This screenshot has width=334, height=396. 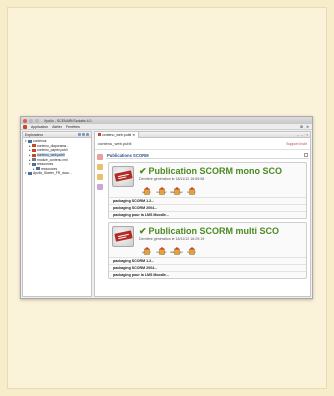 What do you see at coordinates (31, 120) in the screenshot?
I see `minimize-window-icon` at bounding box center [31, 120].